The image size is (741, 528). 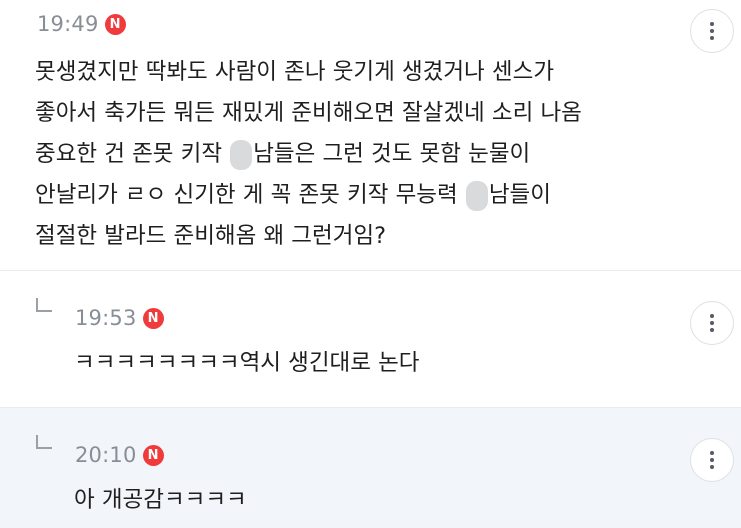 I want to click on comment-time: 20:10, so click(x=106, y=455).